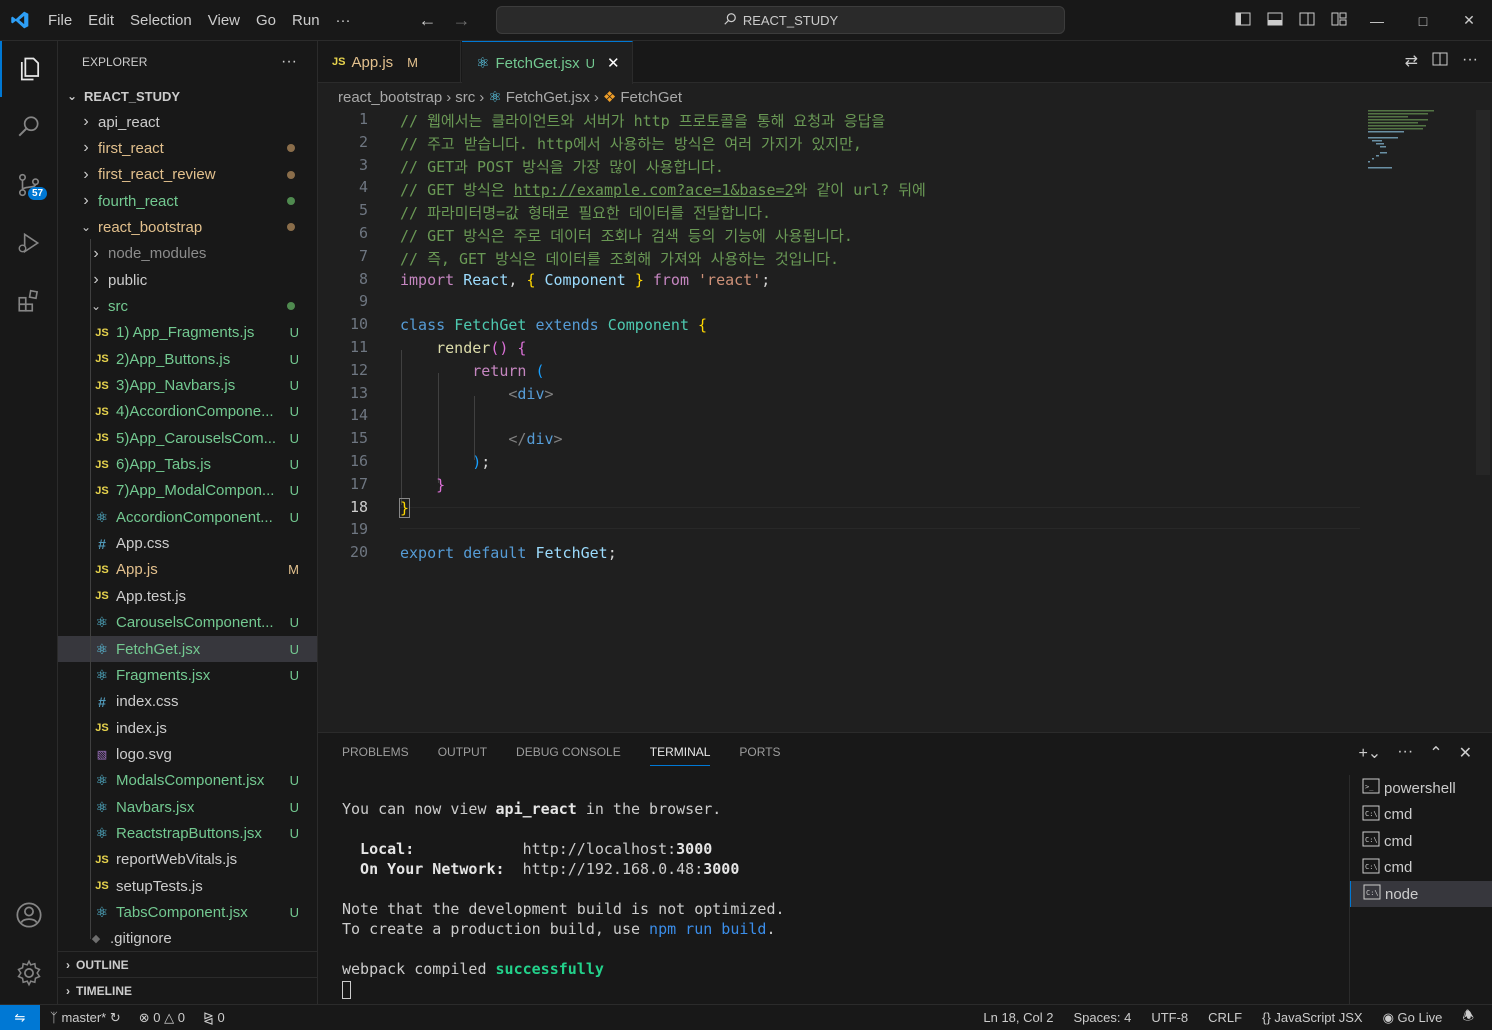 This screenshot has width=1492, height=1030. I want to click on tree-file: # index.css, so click(187, 702).